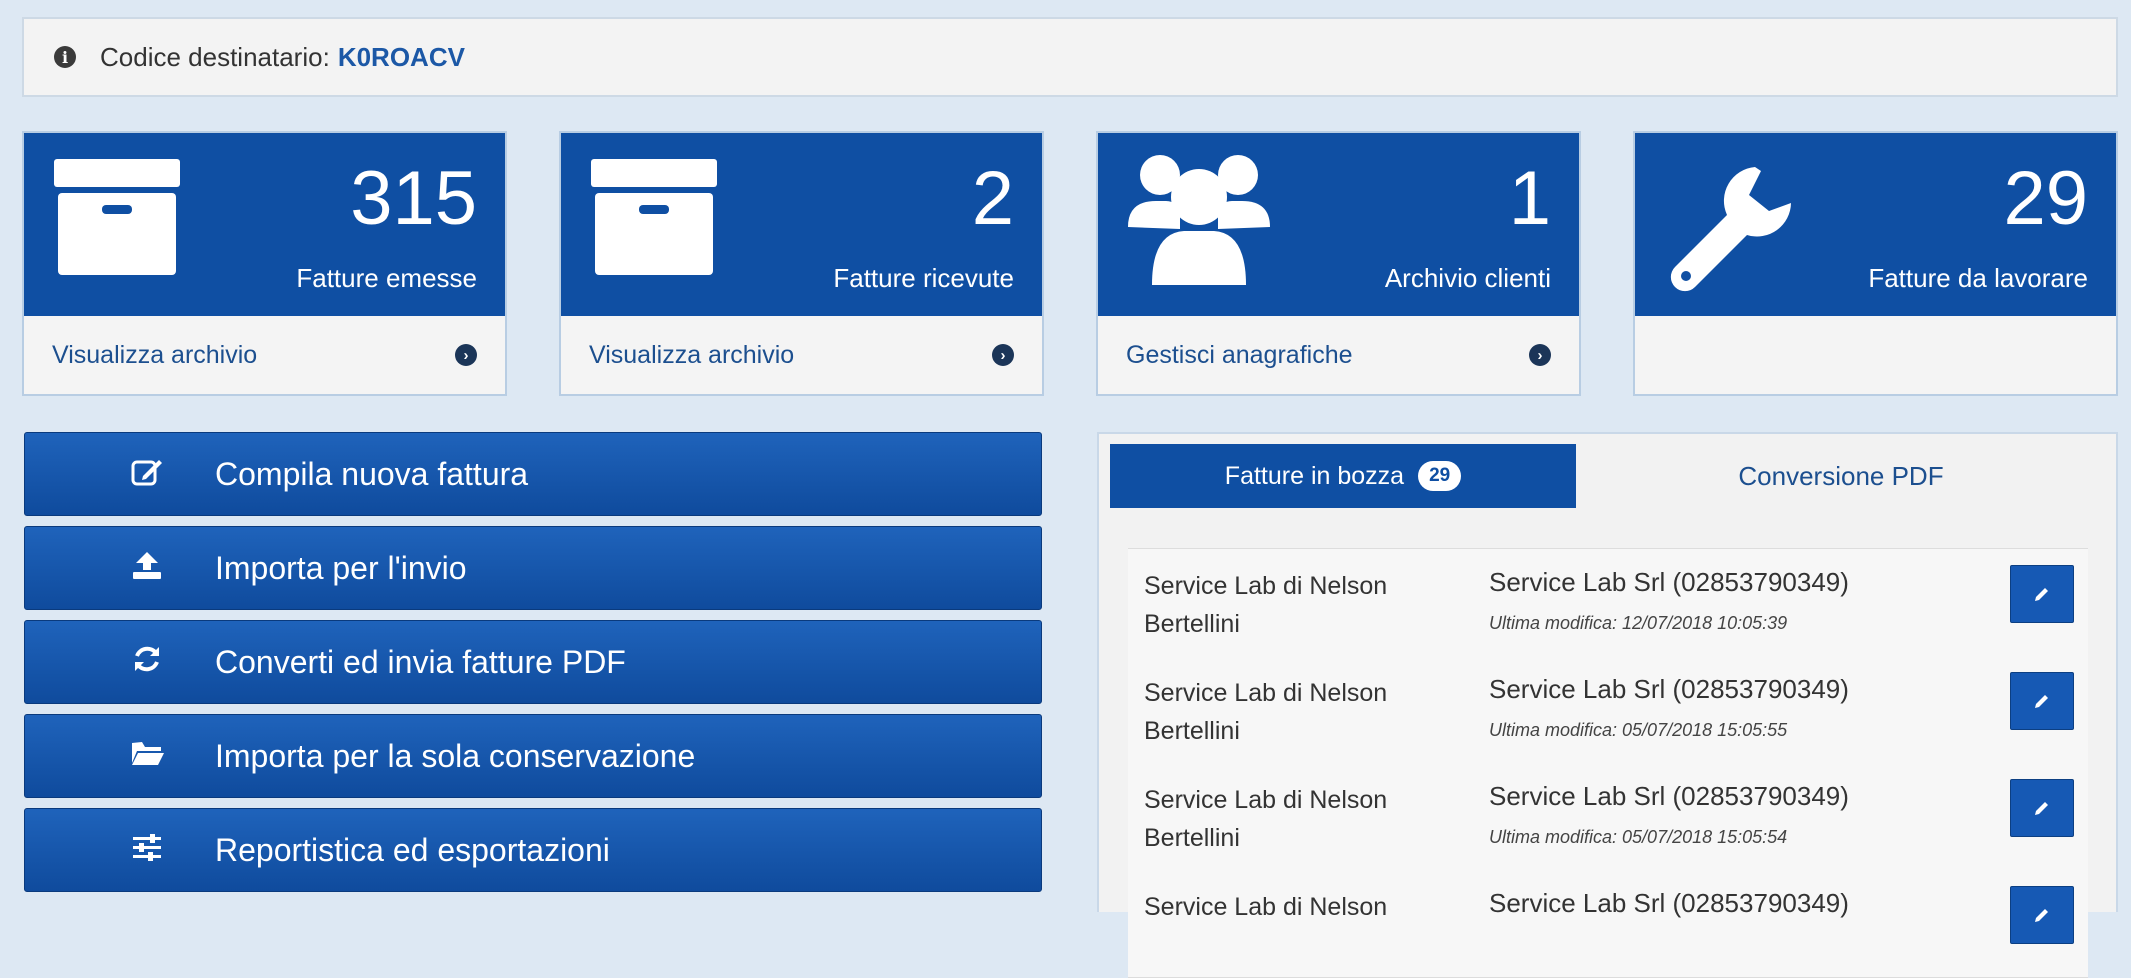  Describe the element at coordinates (533, 568) in the screenshot. I see `importa-per-invio-button: Importa per l'invio` at that location.